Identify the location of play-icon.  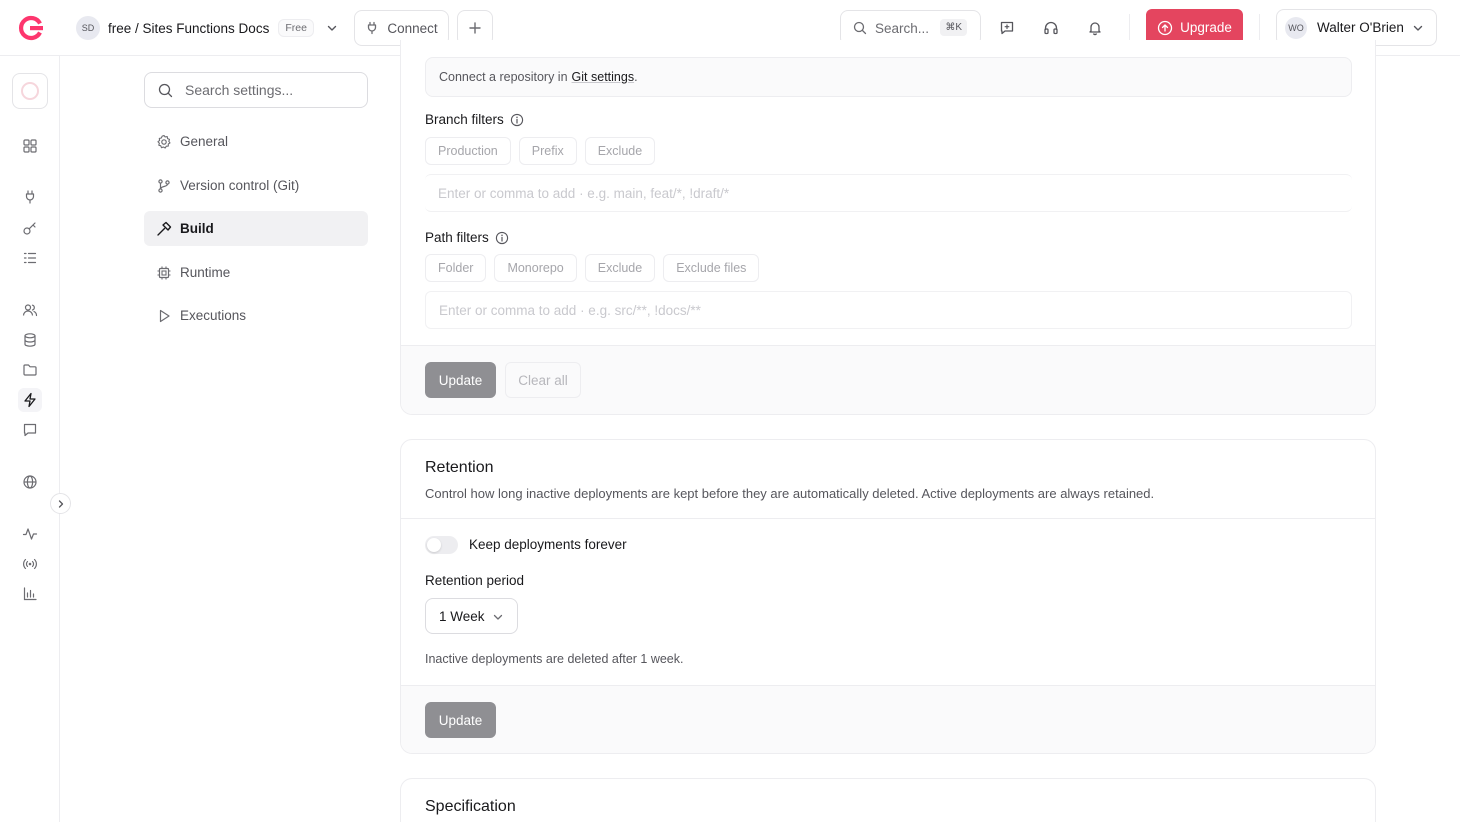
(164, 316).